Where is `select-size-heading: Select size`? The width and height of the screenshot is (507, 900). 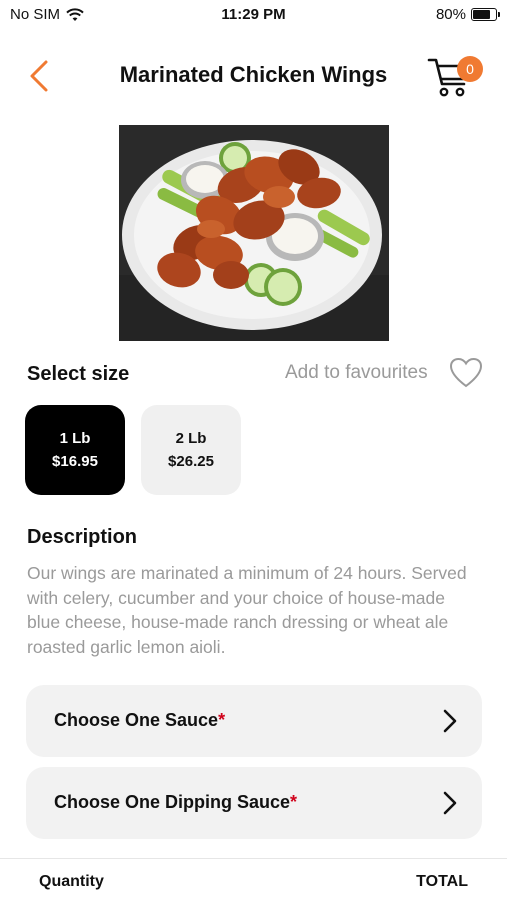 select-size-heading: Select size is located at coordinates (78, 374).